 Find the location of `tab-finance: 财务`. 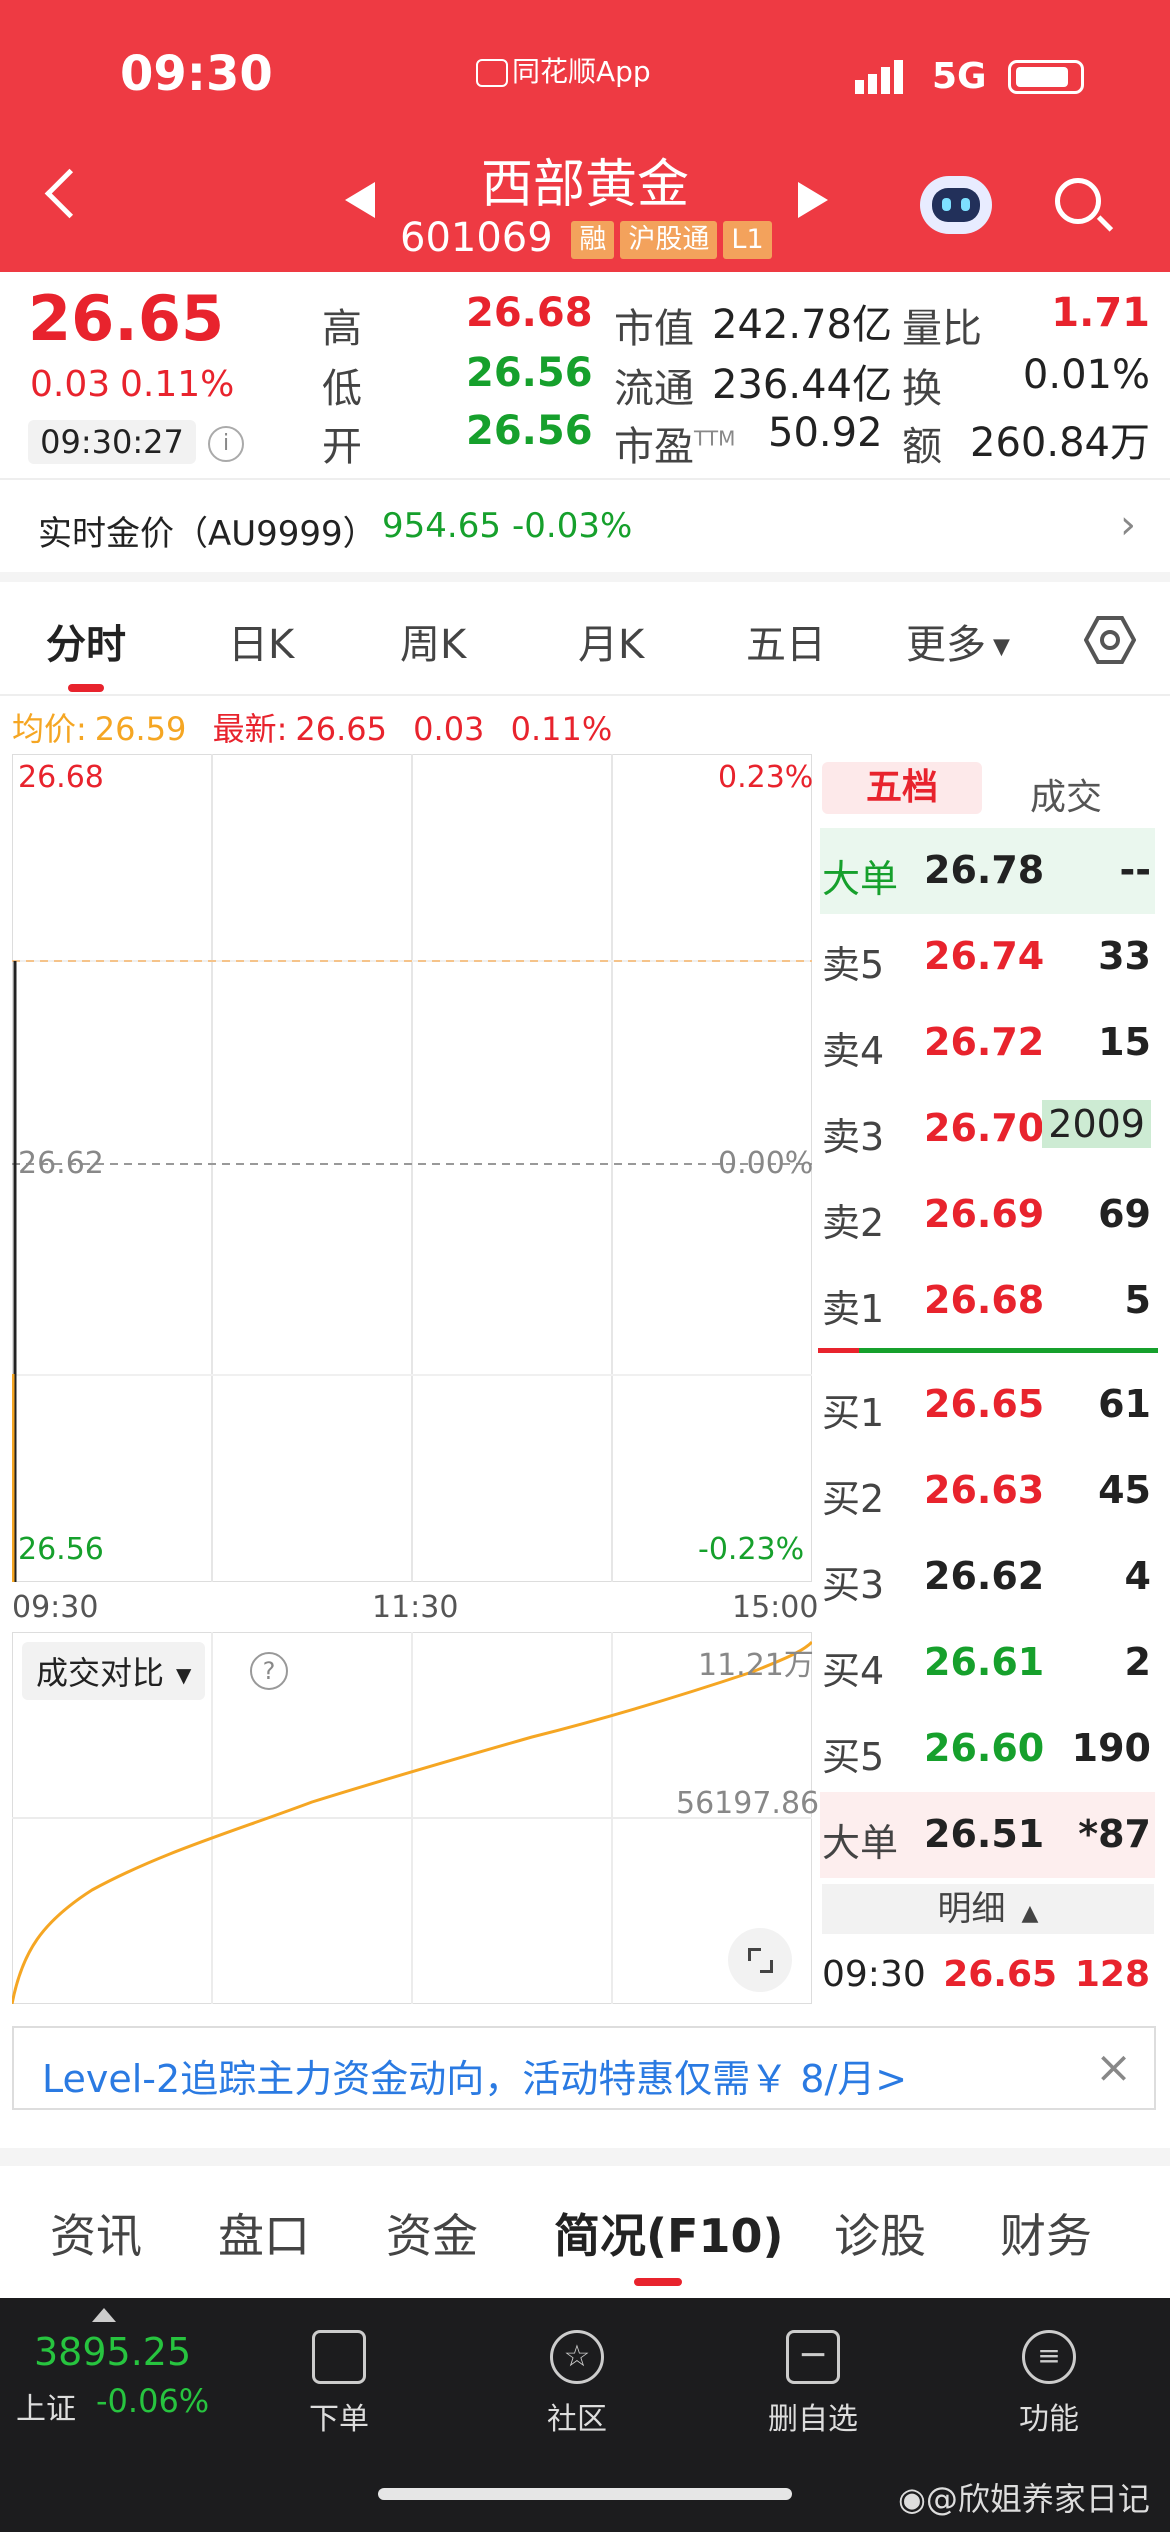

tab-finance: 财务 is located at coordinates (1046, 2233).